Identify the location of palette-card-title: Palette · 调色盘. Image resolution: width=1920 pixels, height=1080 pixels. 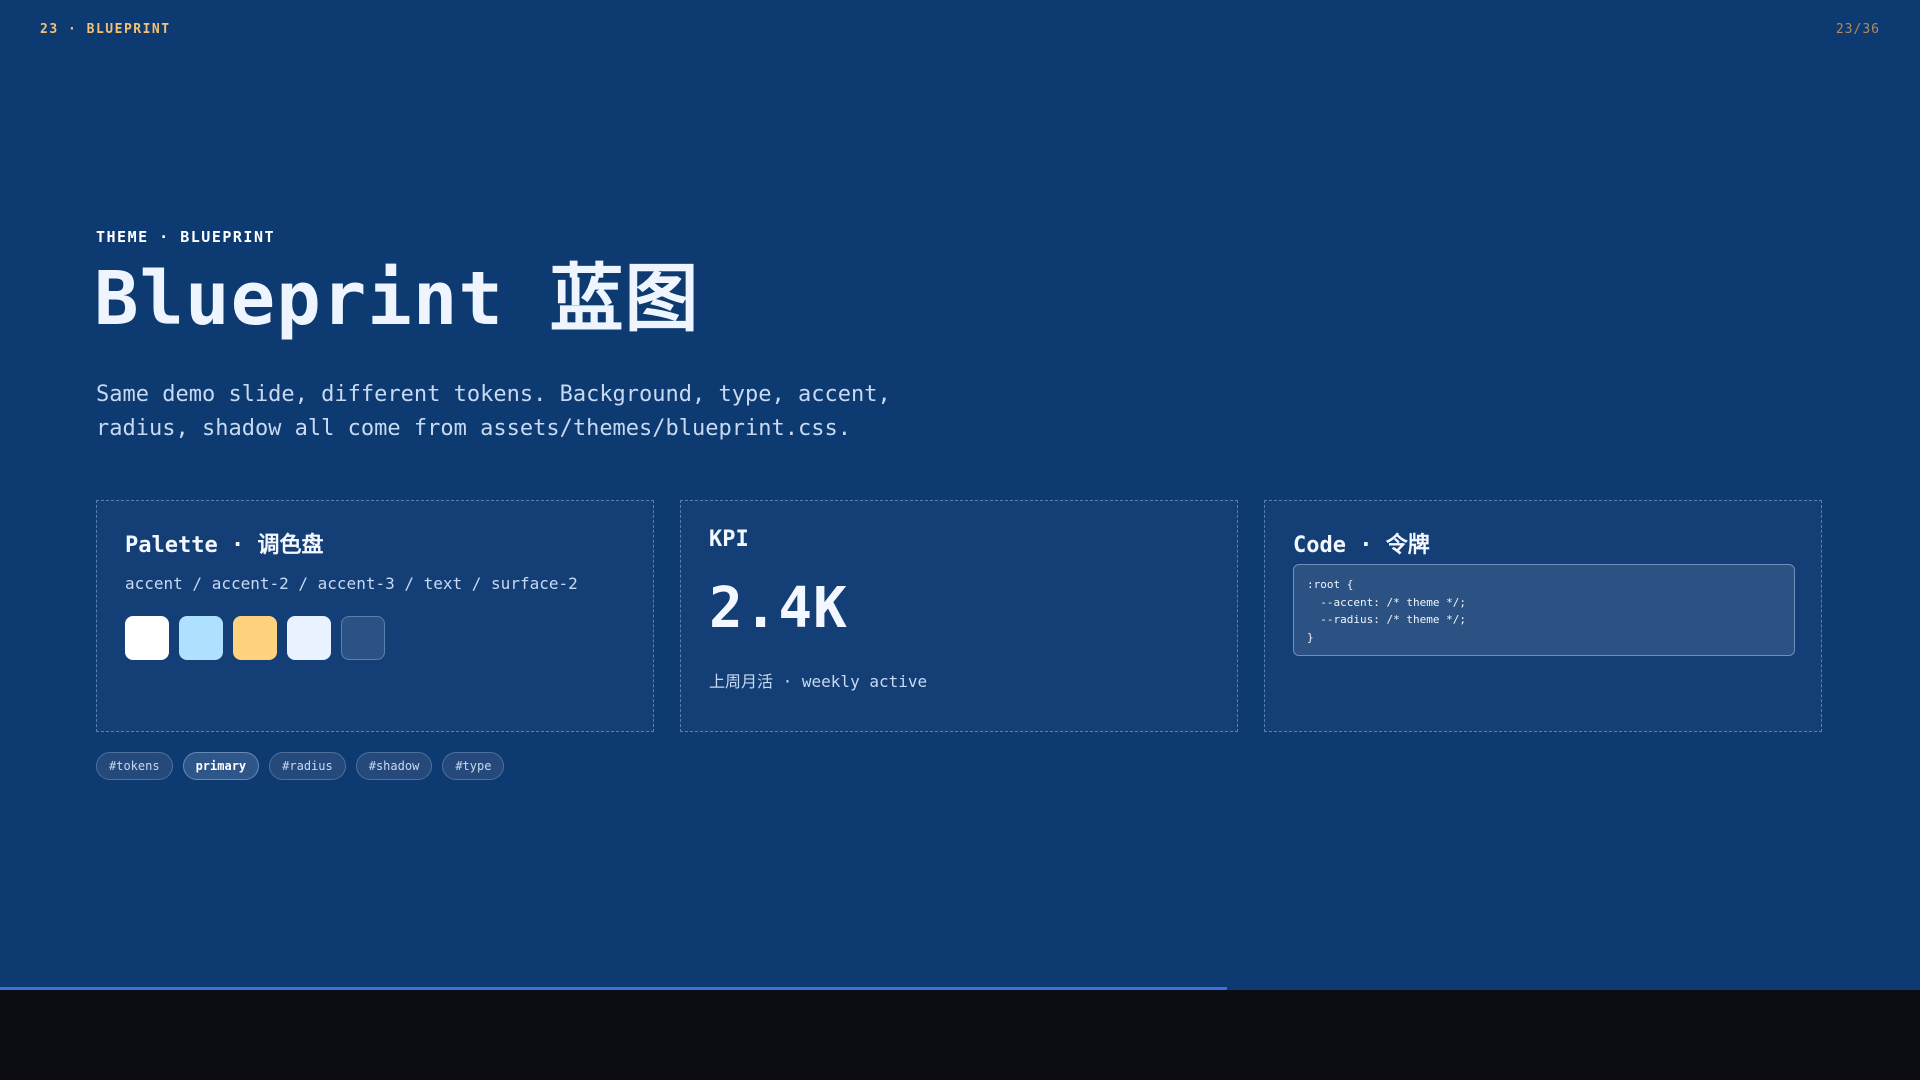
(224, 545).